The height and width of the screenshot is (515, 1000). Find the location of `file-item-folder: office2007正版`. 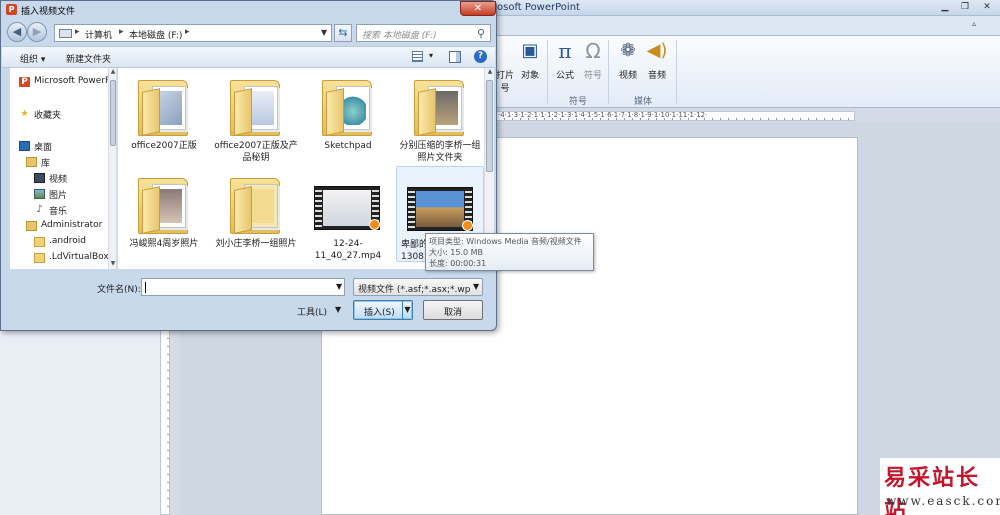

file-item-folder: office2007正版 is located at coordinates (164, 116).